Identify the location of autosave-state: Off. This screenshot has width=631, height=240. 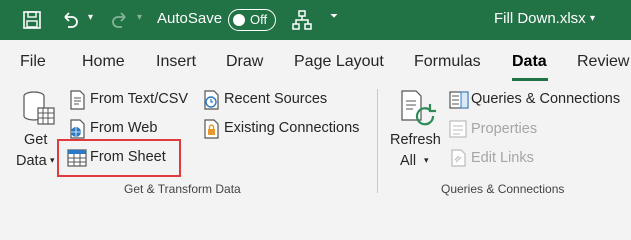
(259, 19).